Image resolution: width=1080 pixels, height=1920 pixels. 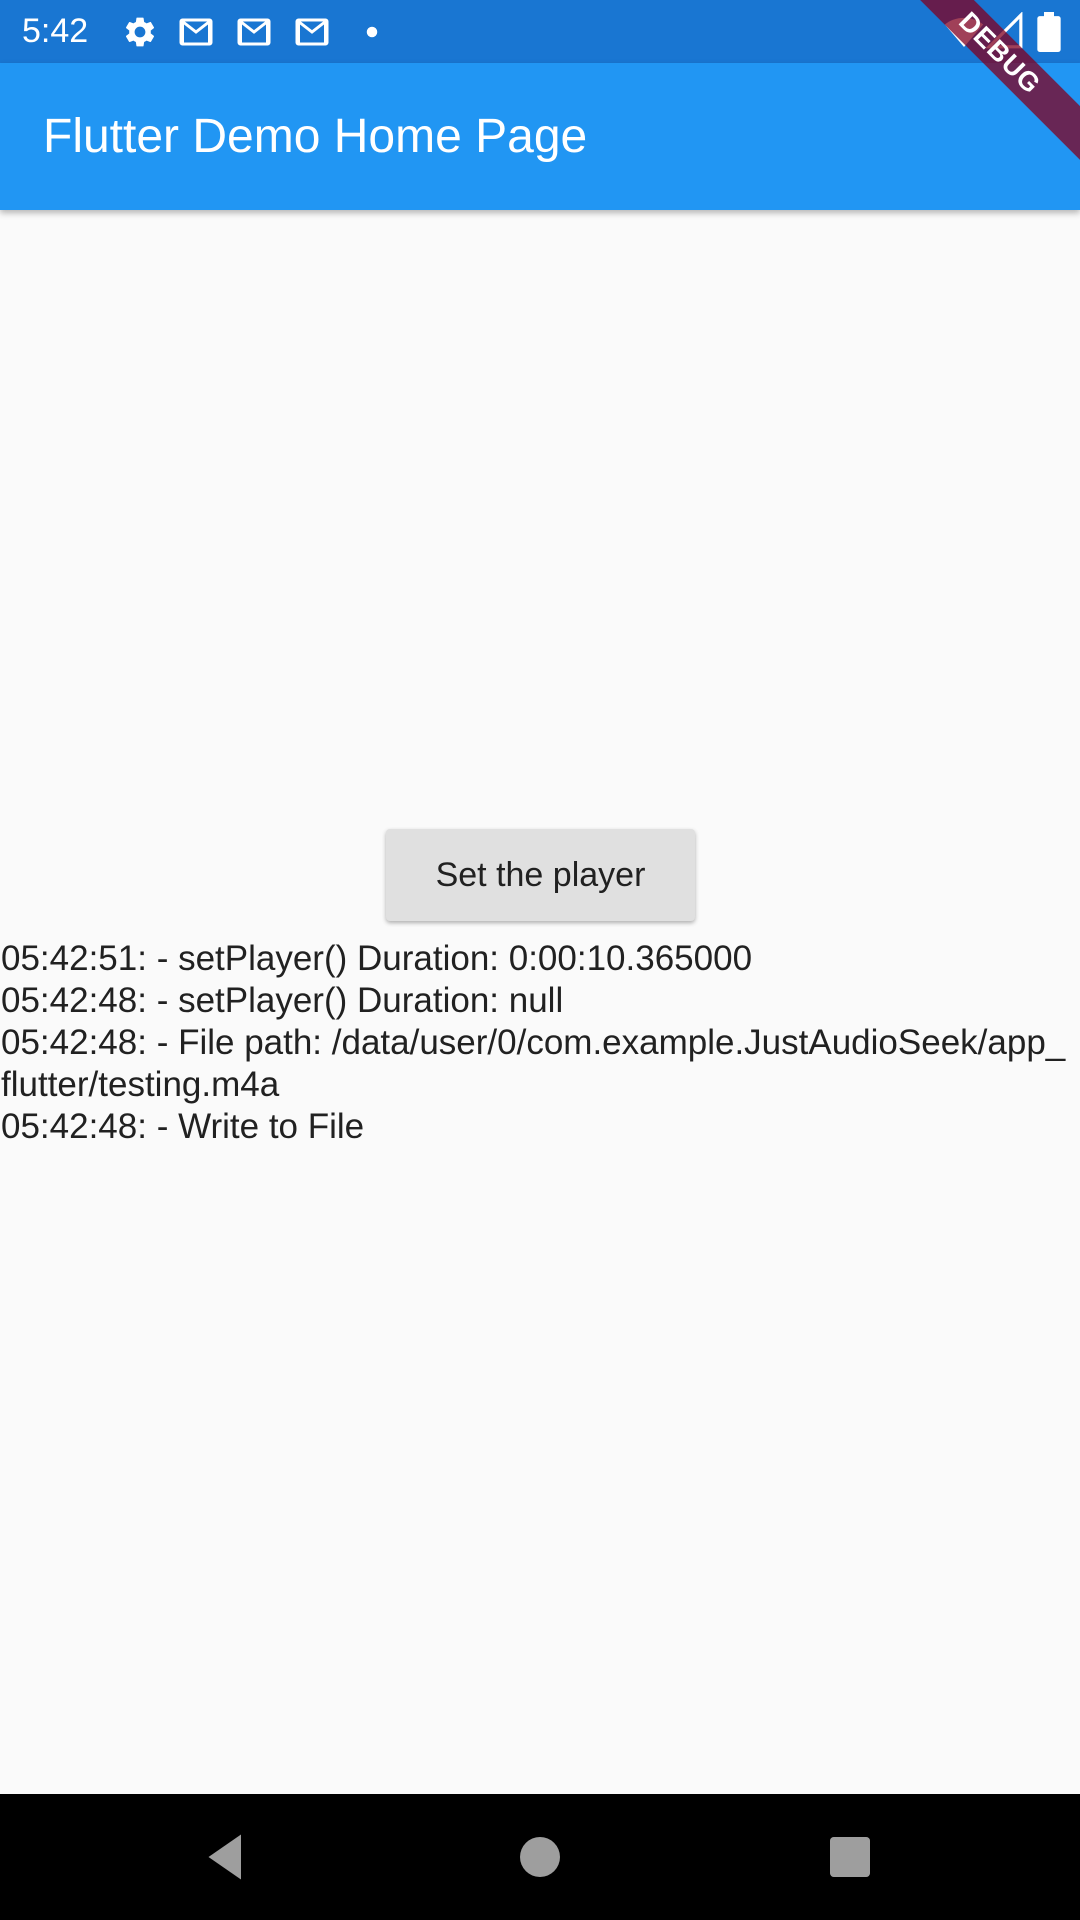 I want to click on navigation-bar, so click(x=540, y=1857).